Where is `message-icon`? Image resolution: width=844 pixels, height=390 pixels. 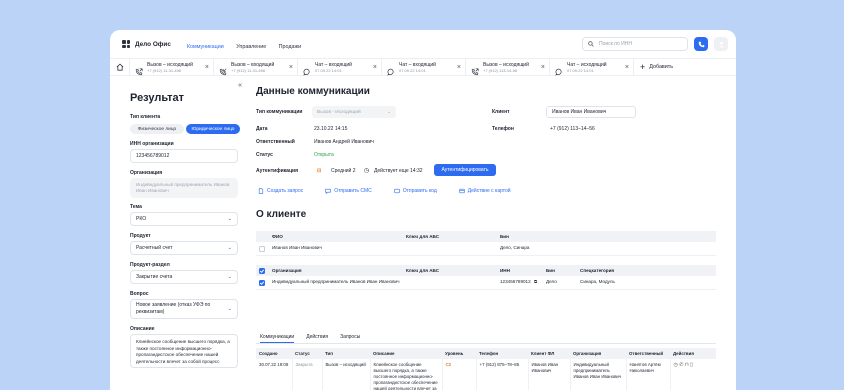 message-icon is located at coordinates (328, 191).